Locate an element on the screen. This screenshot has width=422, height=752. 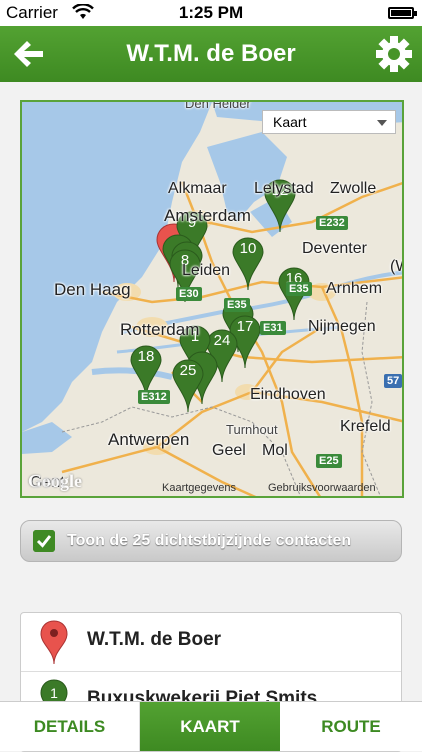
list-pin-number: 1 is located at coordinates (54, 693).